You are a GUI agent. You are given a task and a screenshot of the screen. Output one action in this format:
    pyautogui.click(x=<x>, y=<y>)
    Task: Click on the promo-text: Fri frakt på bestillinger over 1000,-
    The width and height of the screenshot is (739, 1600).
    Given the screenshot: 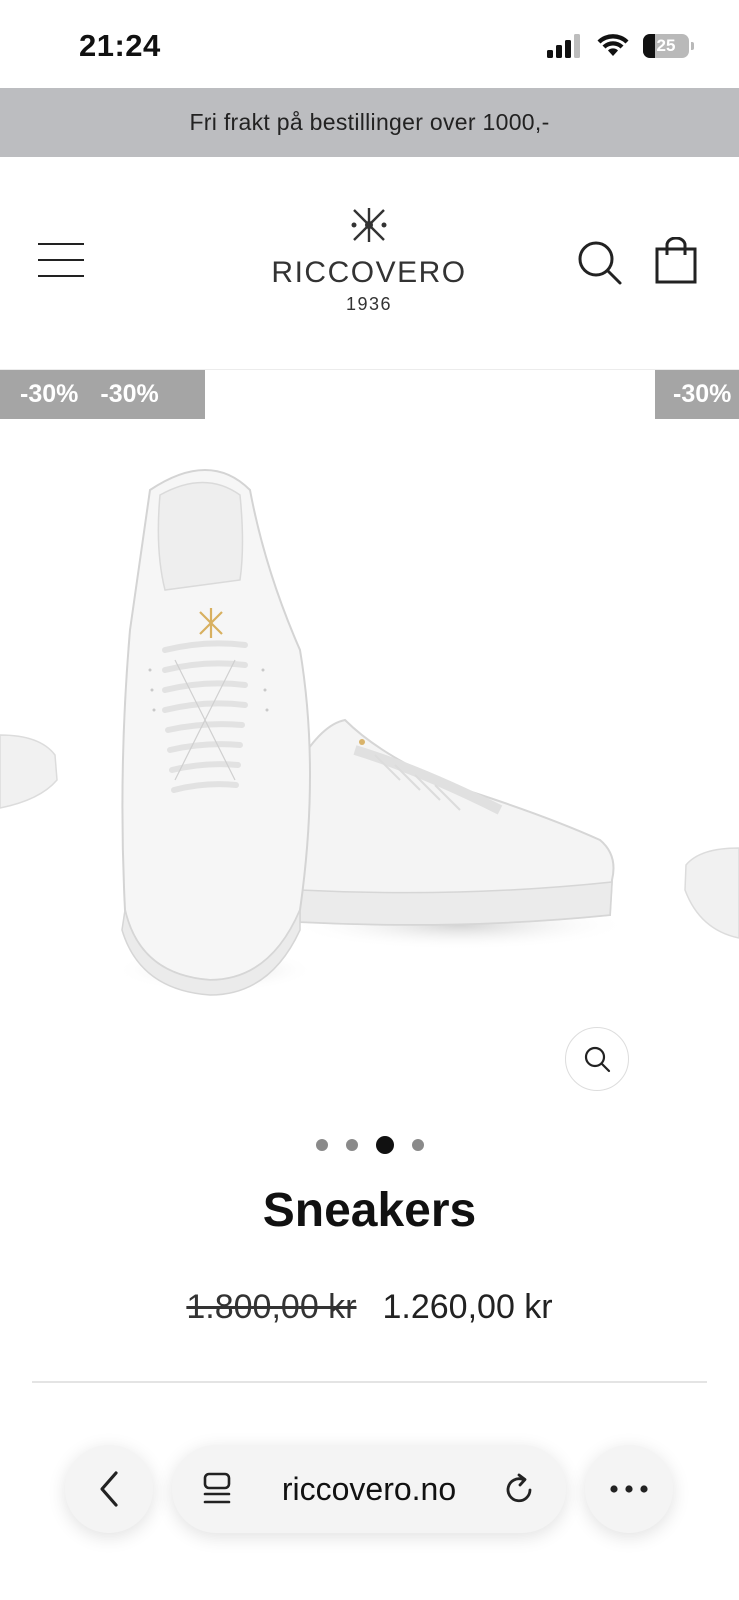 What is the action you would take?
    pyautogui.click(x=369, y=122)
    